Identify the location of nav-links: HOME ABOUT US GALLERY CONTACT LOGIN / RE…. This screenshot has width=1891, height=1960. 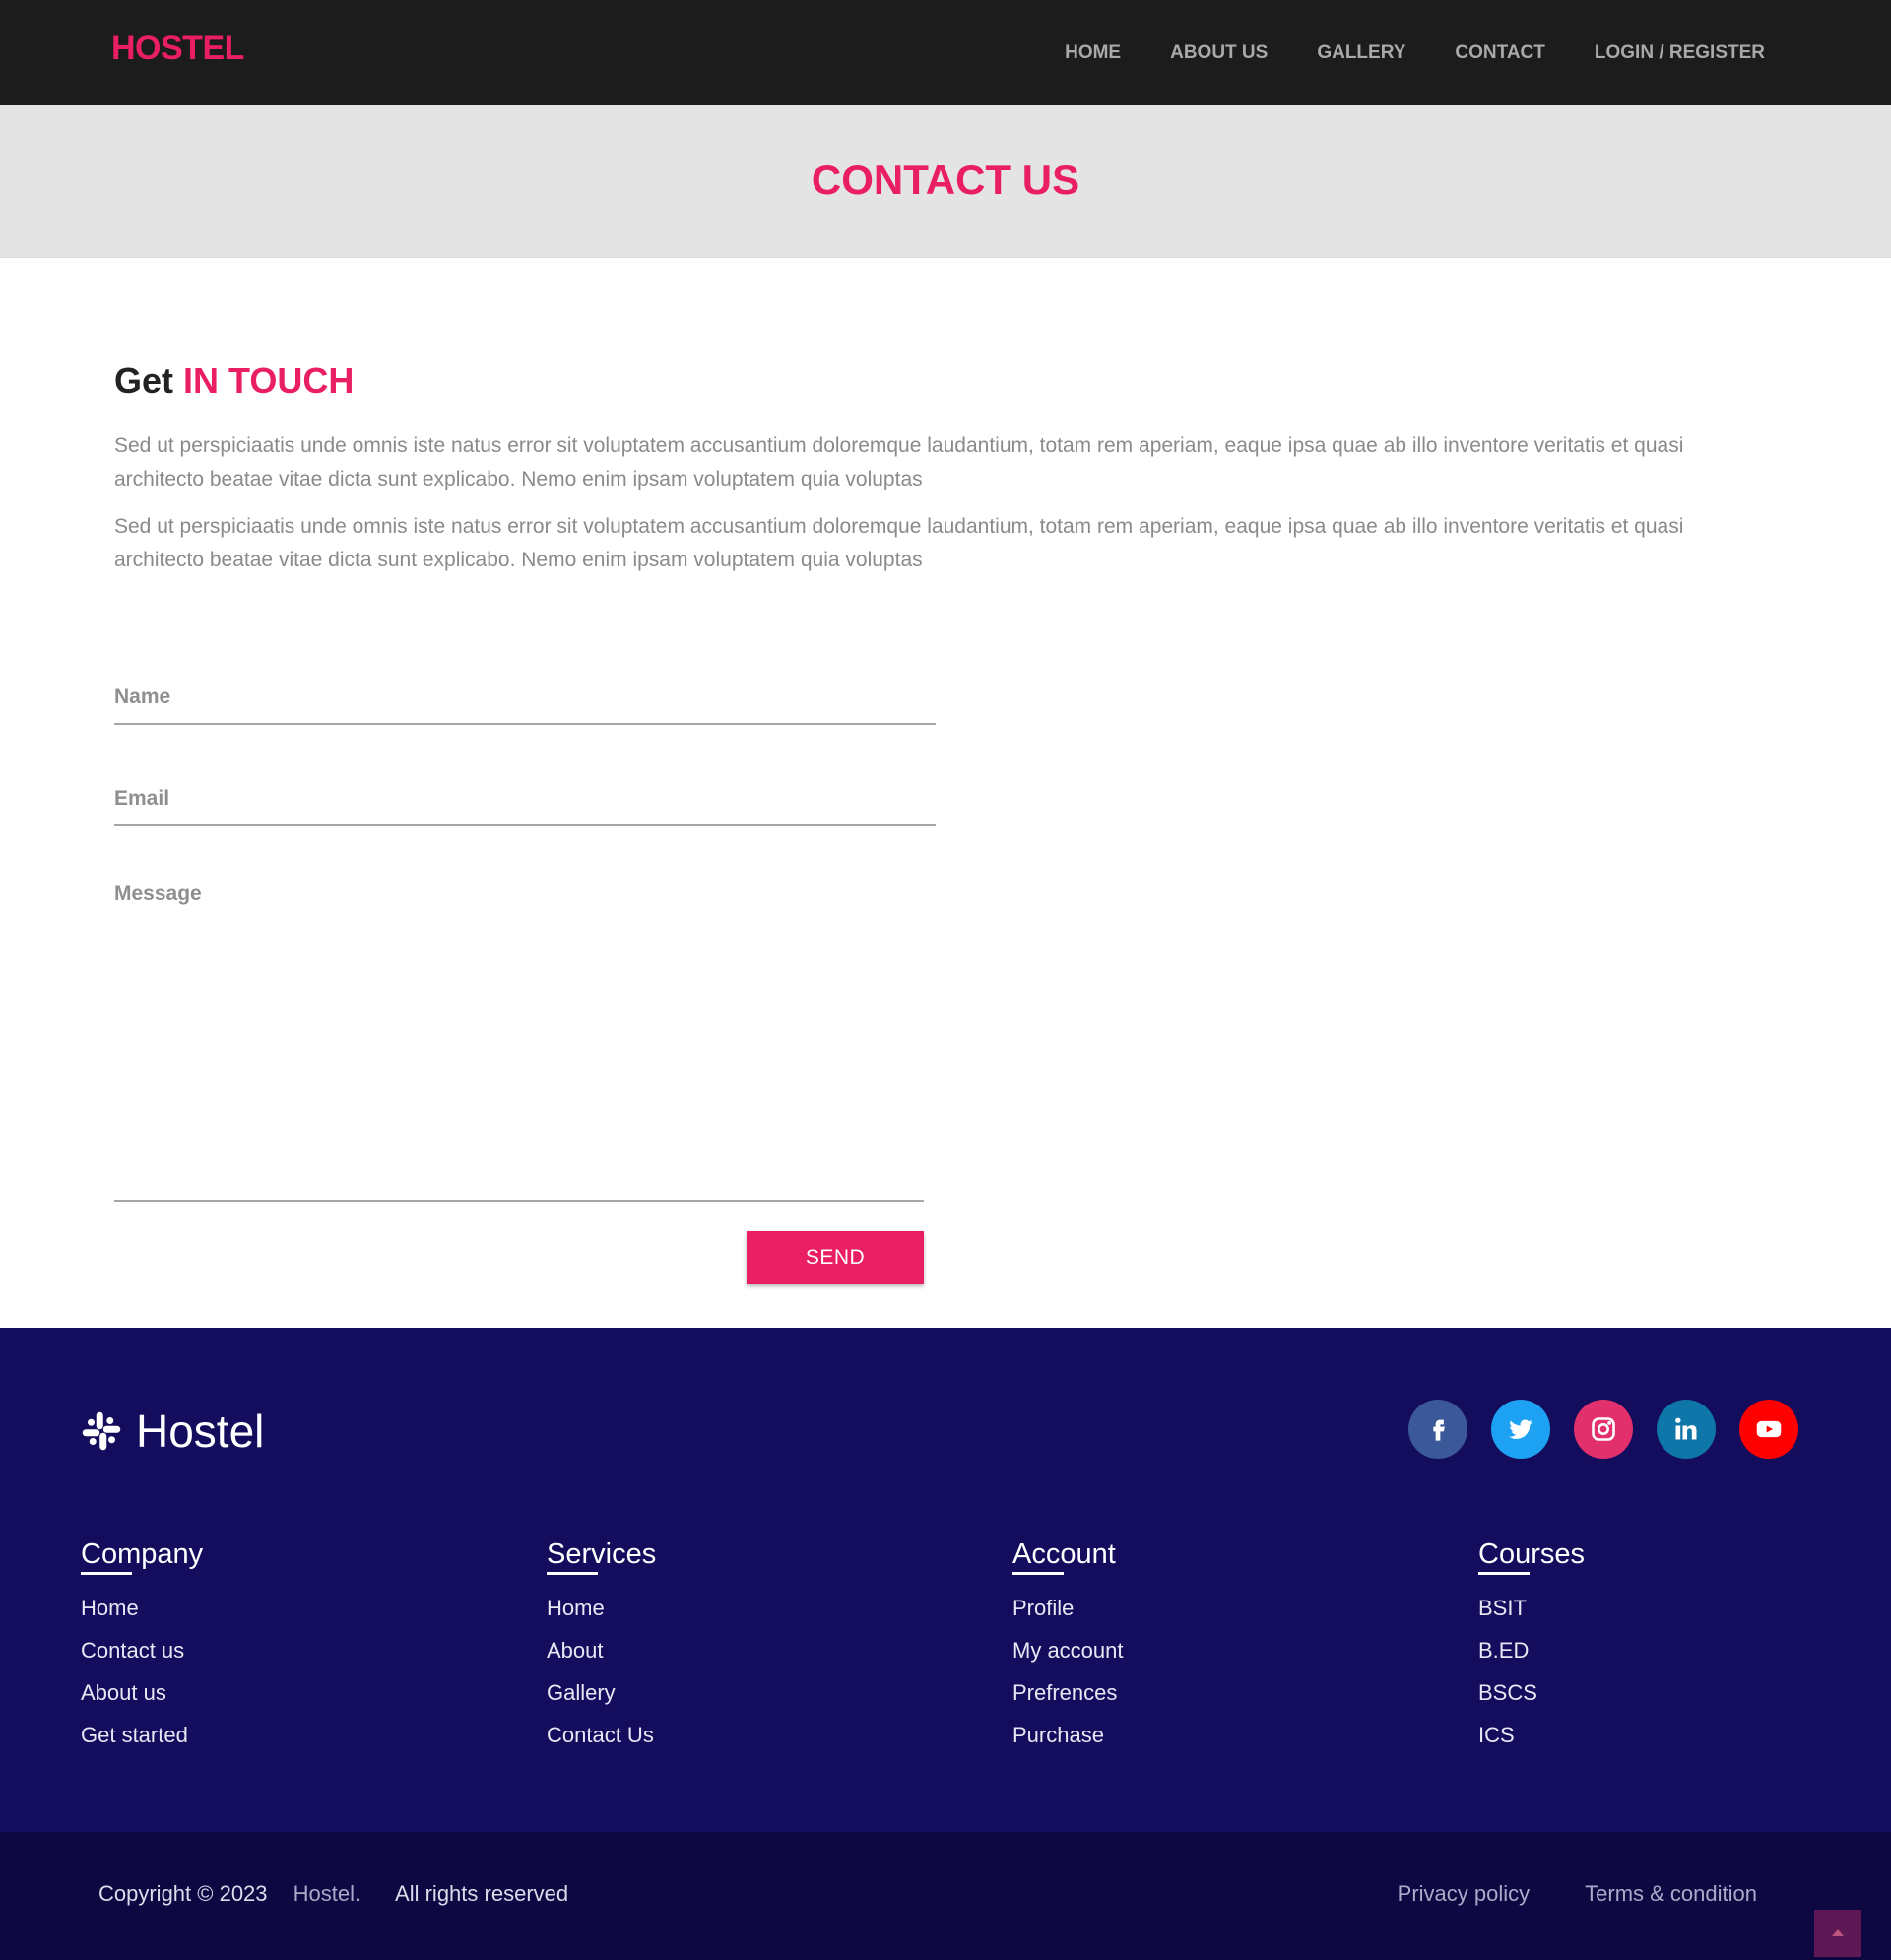
(1390, 53).